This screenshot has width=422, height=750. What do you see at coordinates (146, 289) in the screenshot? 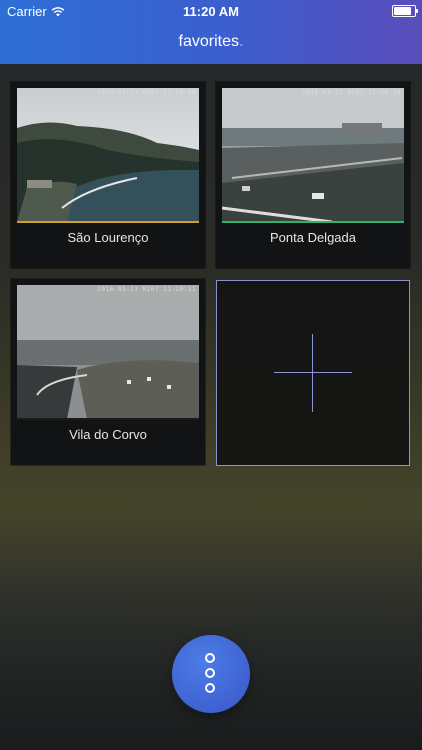
I see `webcam-timestamp: 2016-03-11 M207 11:20:11` at bounding box center [146, 289].